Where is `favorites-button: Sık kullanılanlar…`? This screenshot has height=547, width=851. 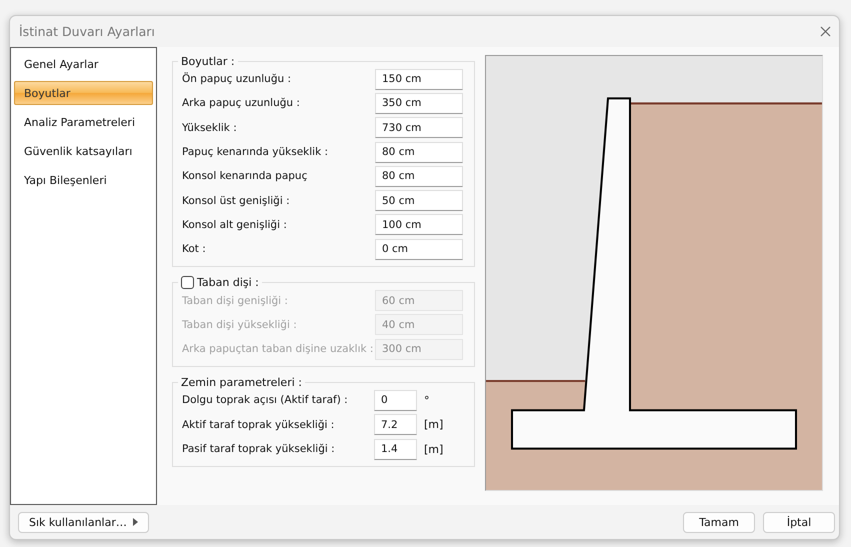 favorites-button: Sık kullanılanlar… is located at coordinates (83, 522).